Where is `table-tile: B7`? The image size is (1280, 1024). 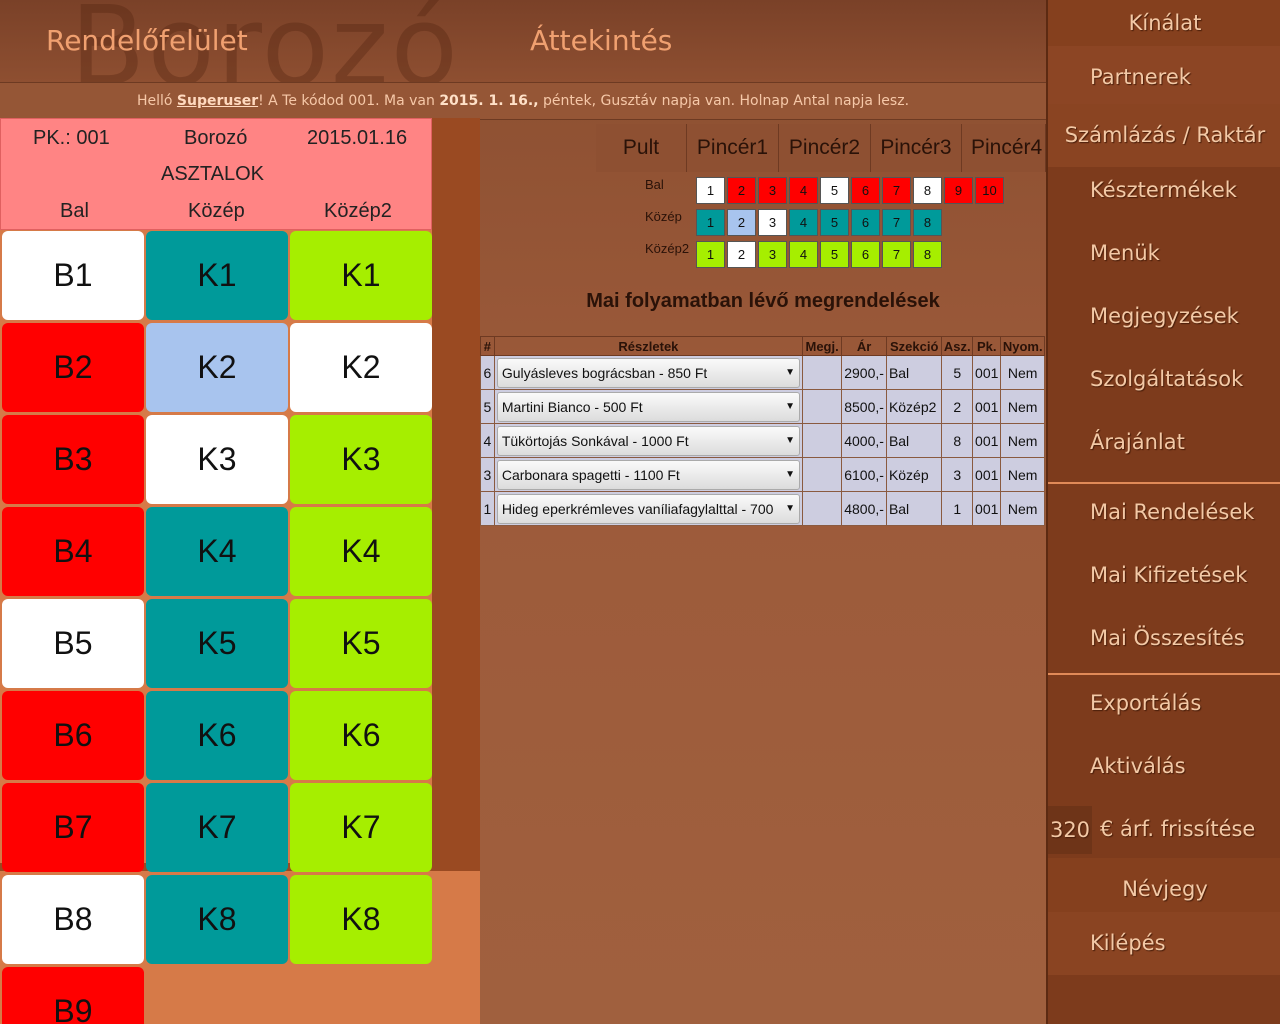 table-tile: B7 is located at coordinates (73, 827).